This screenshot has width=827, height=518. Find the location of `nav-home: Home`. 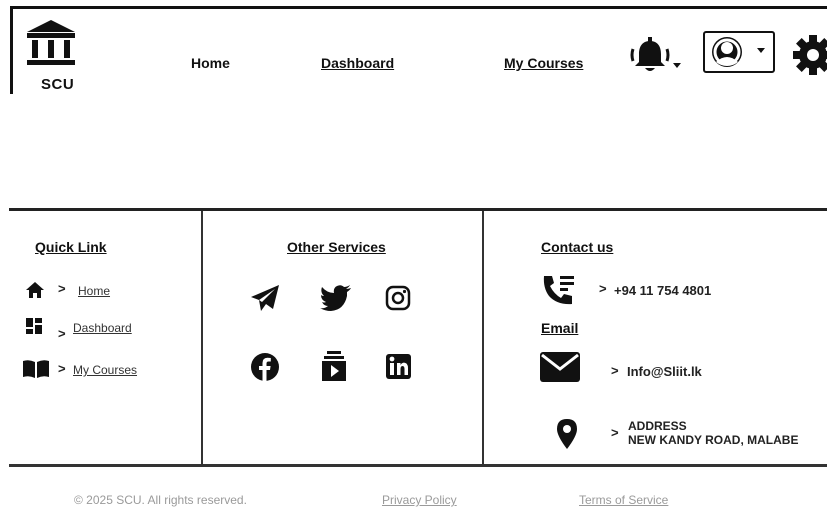

nav-home: Home is located at coordinates (210, 63).